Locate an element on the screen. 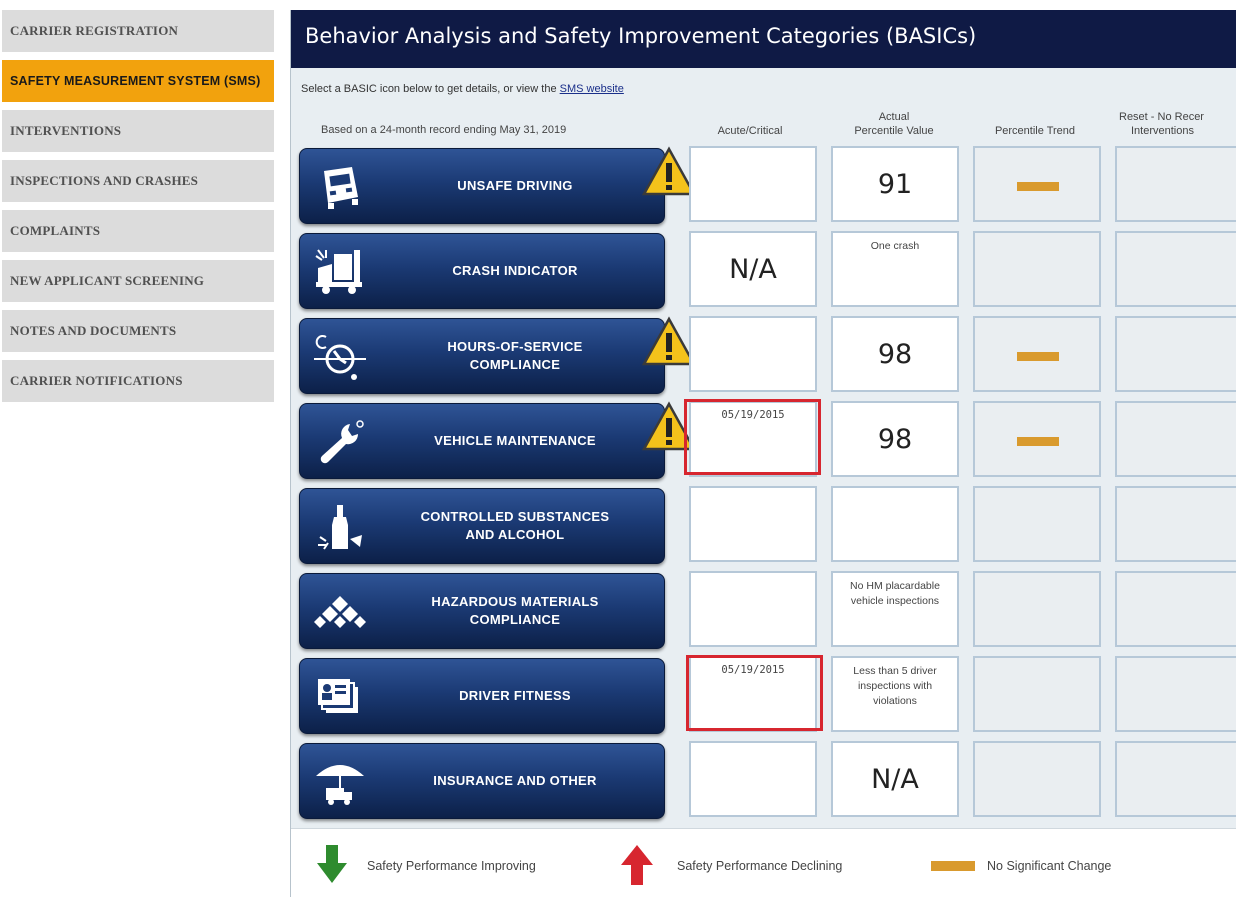 The height and width of the screenshot is (897, 1236). basic-label: HAZARDOUS MATERIALS COMPLIANCE is located at coordinates (515, 610).